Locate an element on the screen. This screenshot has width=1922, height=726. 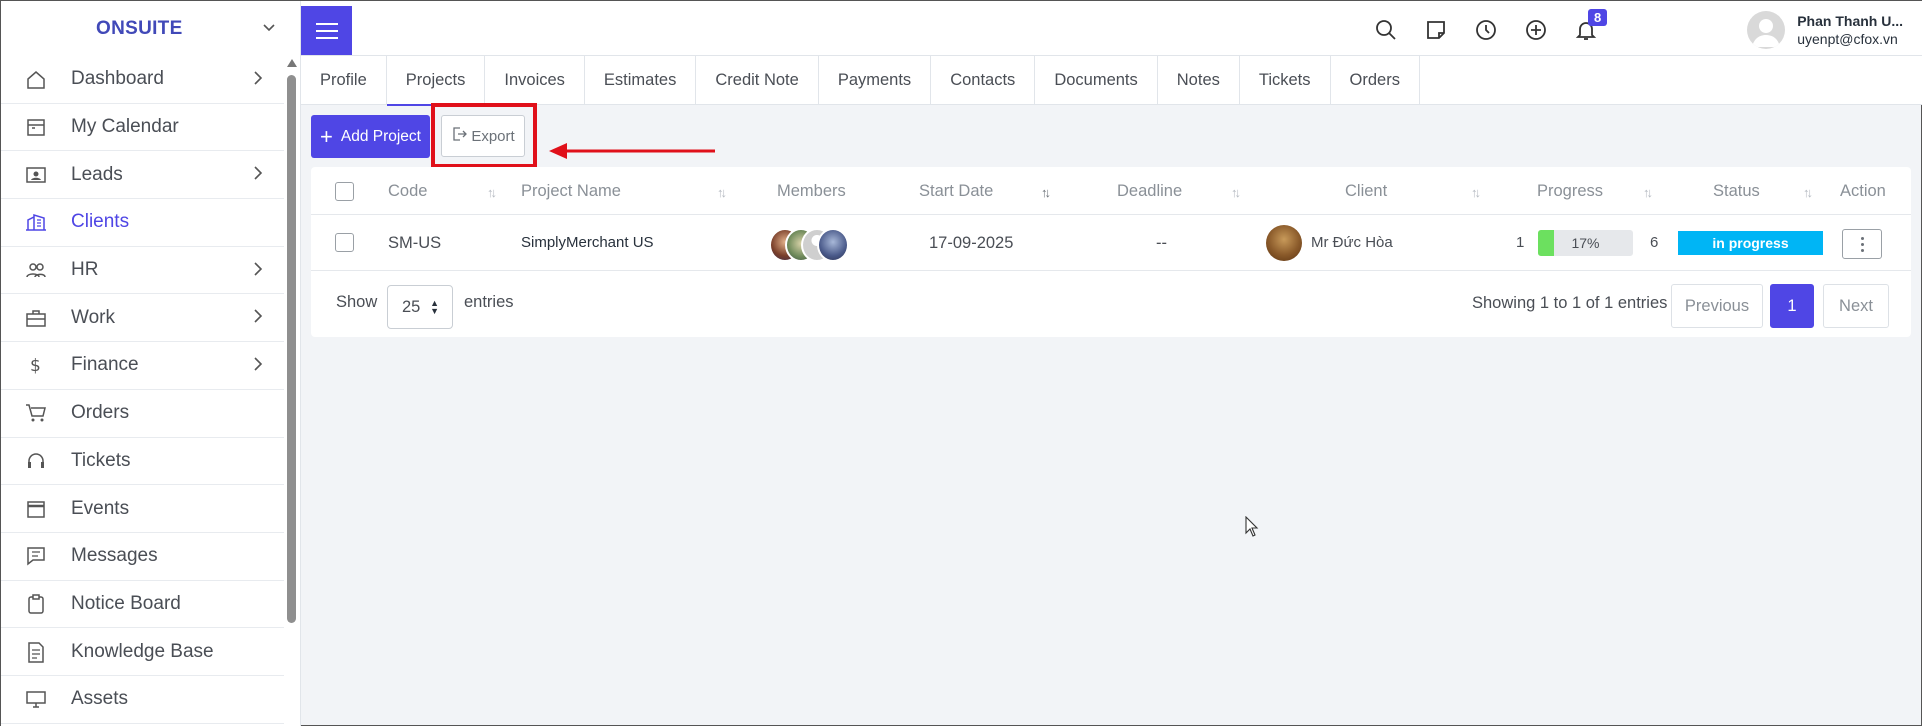
entries-label: entries is located at coordinates (489, 302).